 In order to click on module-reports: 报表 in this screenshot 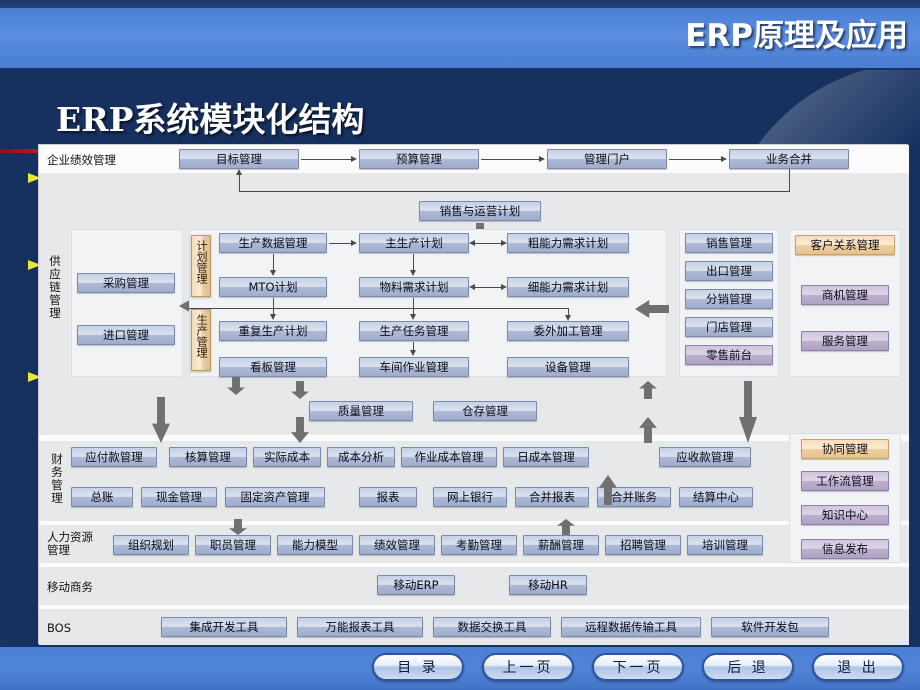, I will do `click(388, 497)`.